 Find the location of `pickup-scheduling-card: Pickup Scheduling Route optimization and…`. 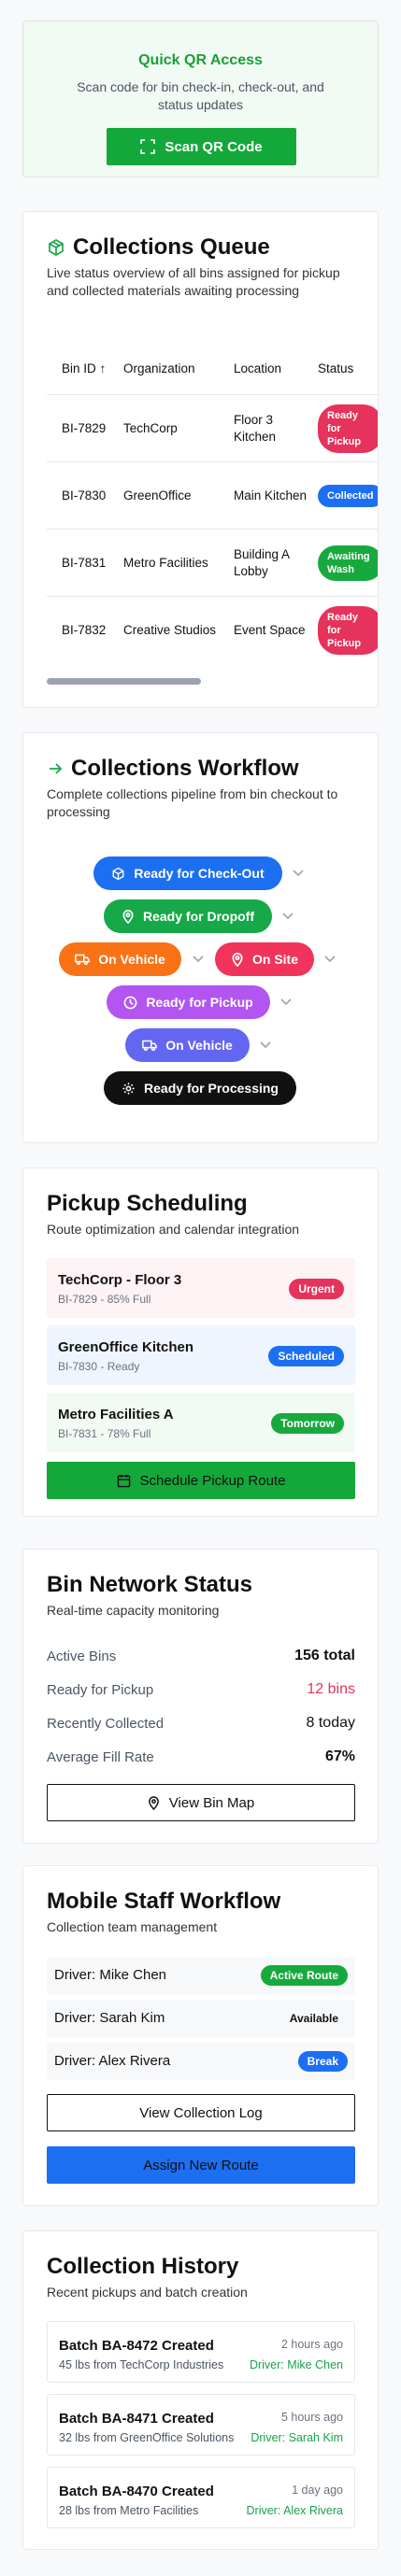

pickup-scheduling-card: Pickup Scheduling Route optimization and… is located at coordinates (201, 1342).